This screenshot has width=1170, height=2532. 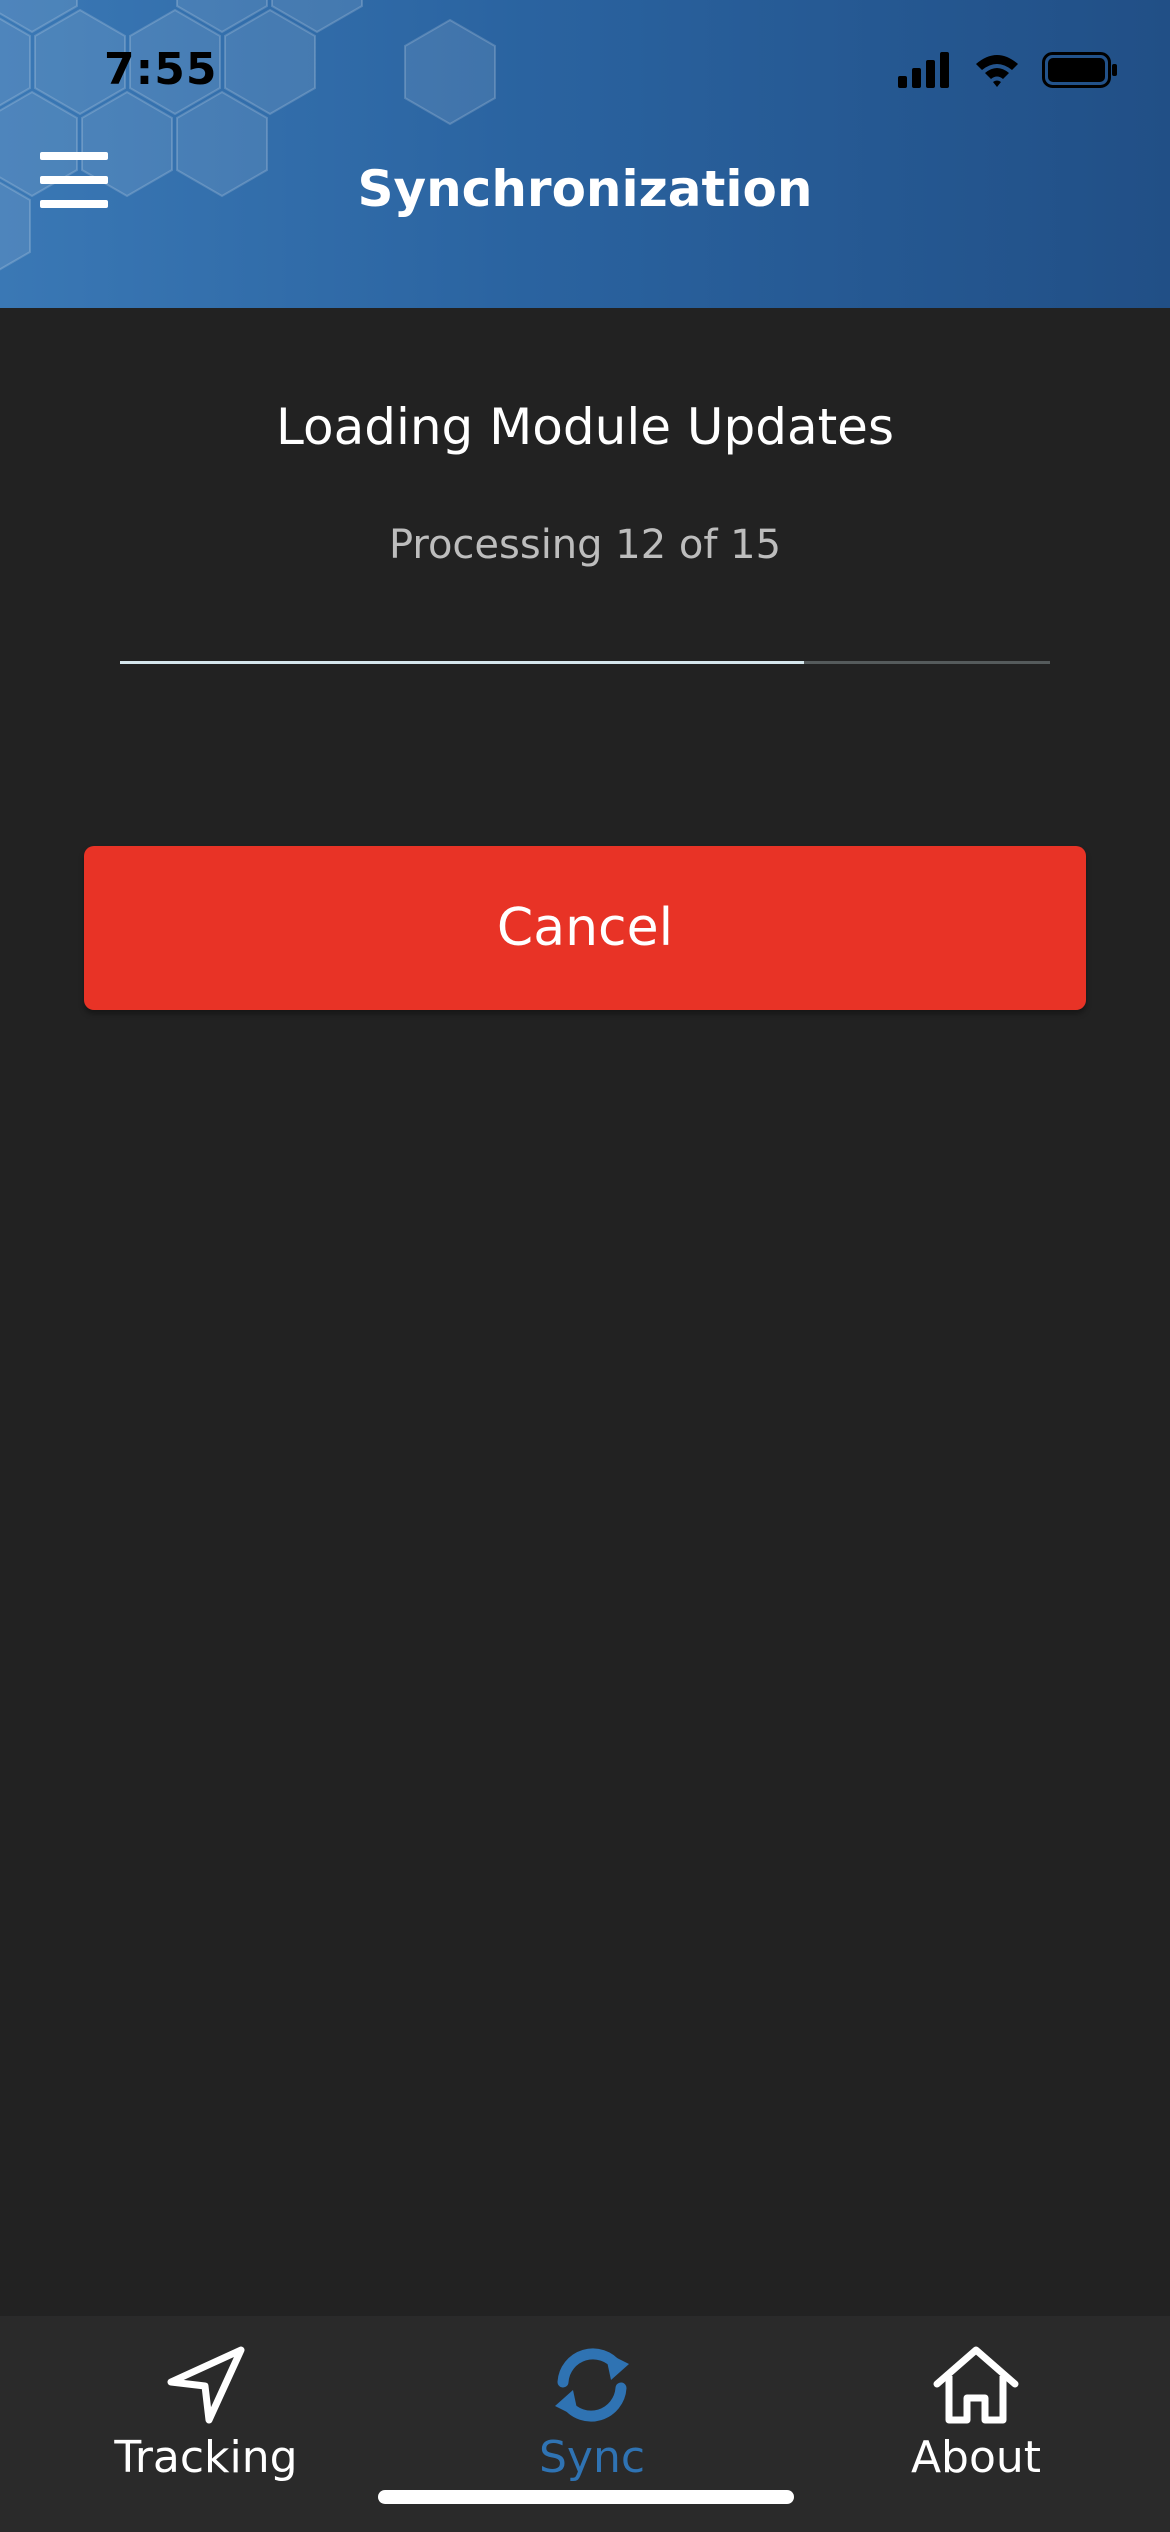 What do you see at coordinates (585, 427) in the screenshot?
I see `loading-title: Loading Module Updates` at bounding box center [585, 427].